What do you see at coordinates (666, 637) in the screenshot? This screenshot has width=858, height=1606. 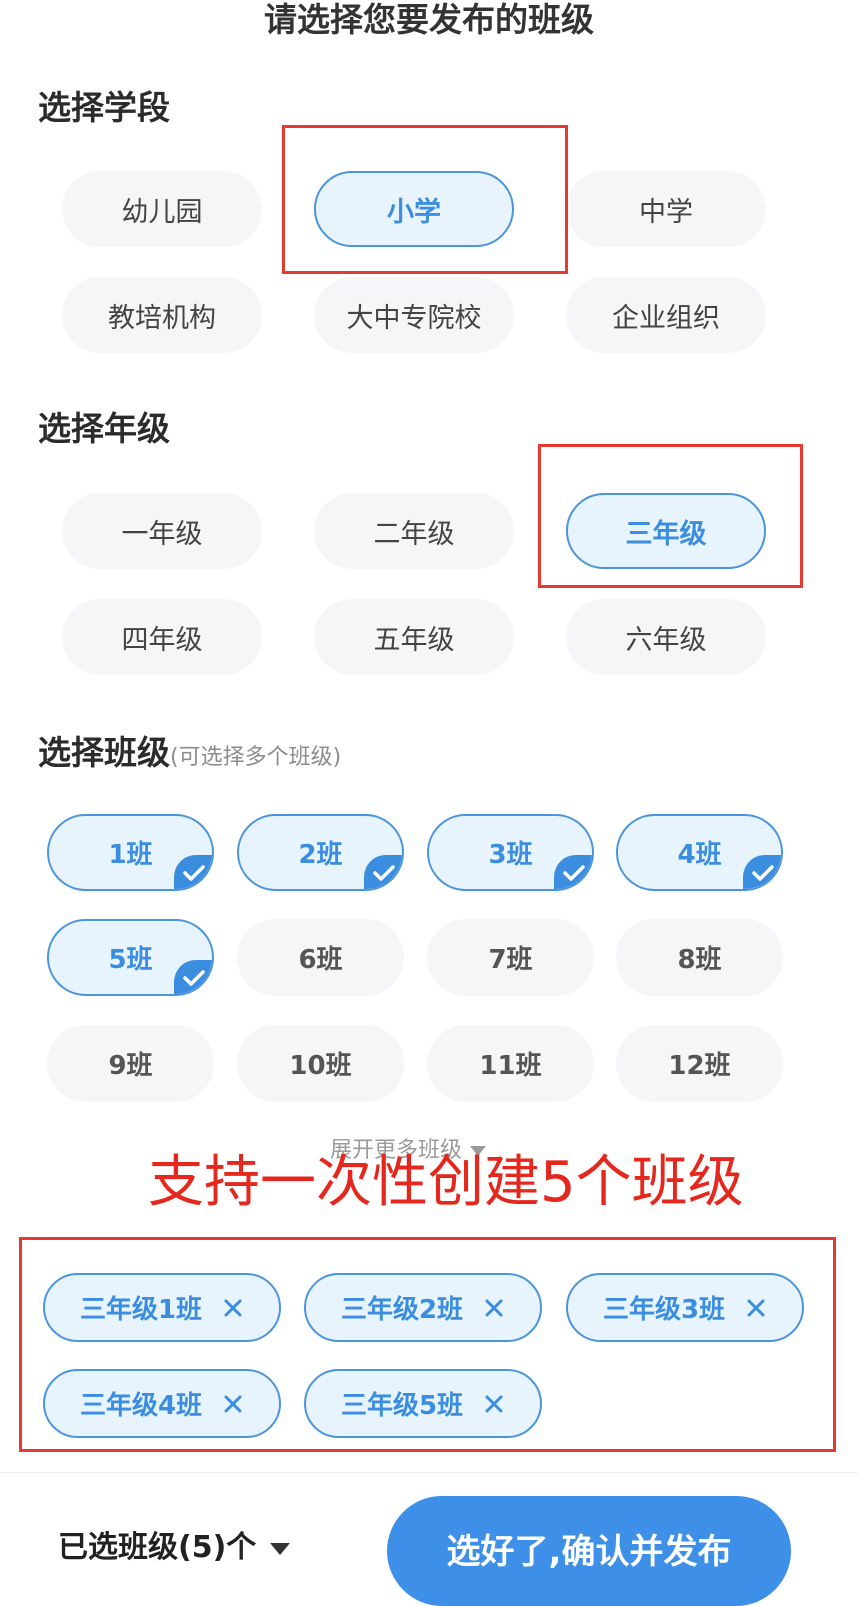 I see `grade-option-6: 六年级` at bounding box center [666, 637].